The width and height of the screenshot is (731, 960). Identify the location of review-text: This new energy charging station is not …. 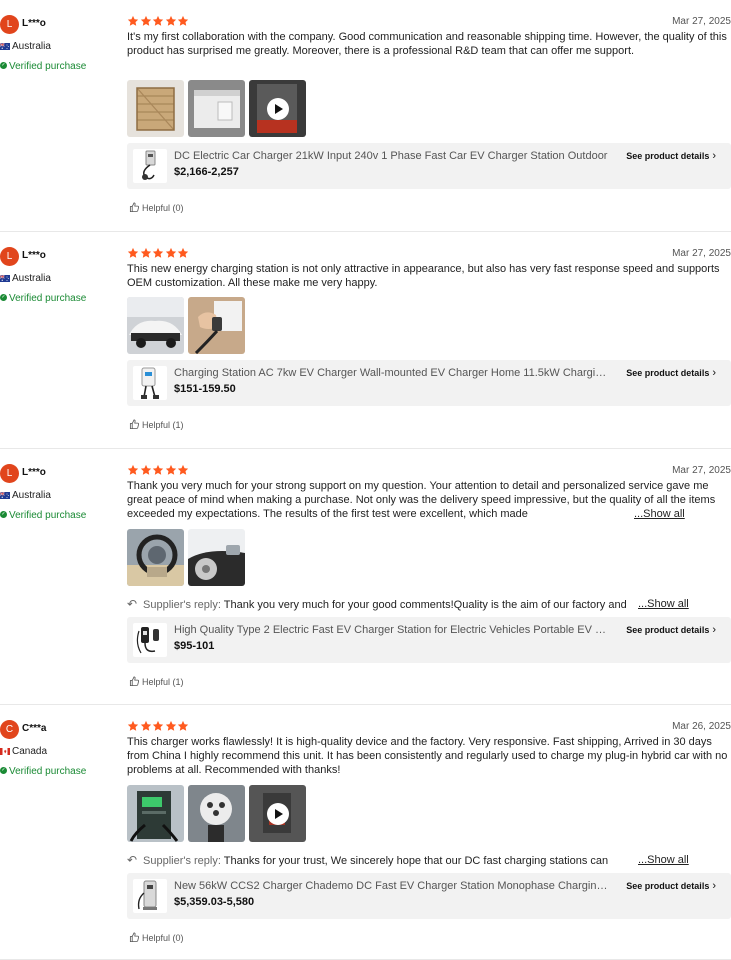
(423, 276).